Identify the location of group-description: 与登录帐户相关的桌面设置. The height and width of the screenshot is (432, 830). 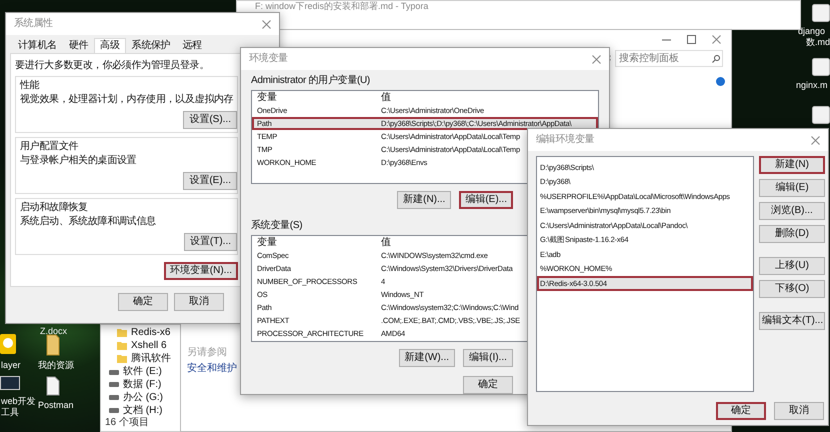
(79, 161).